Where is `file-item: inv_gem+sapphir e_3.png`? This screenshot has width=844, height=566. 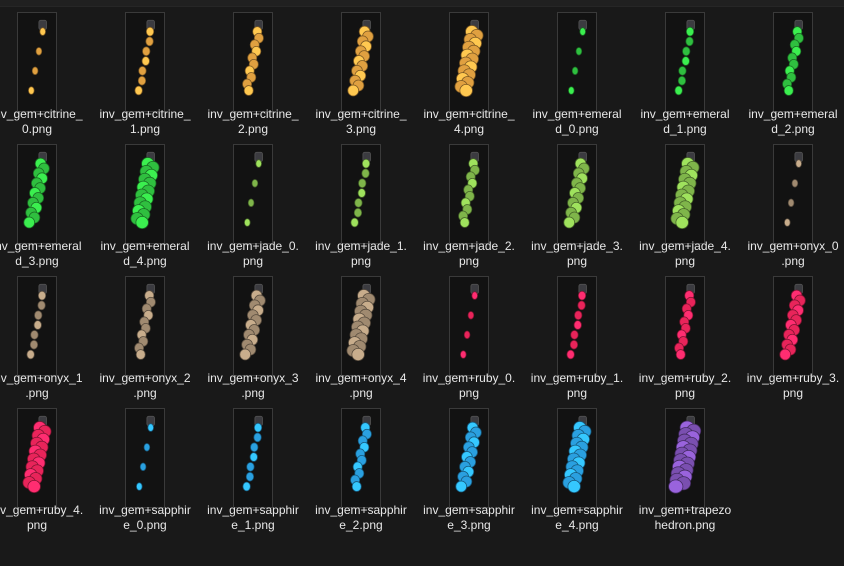 file-item: inv_gem+sapphir e_3.png is located at coordinates (469, 474).